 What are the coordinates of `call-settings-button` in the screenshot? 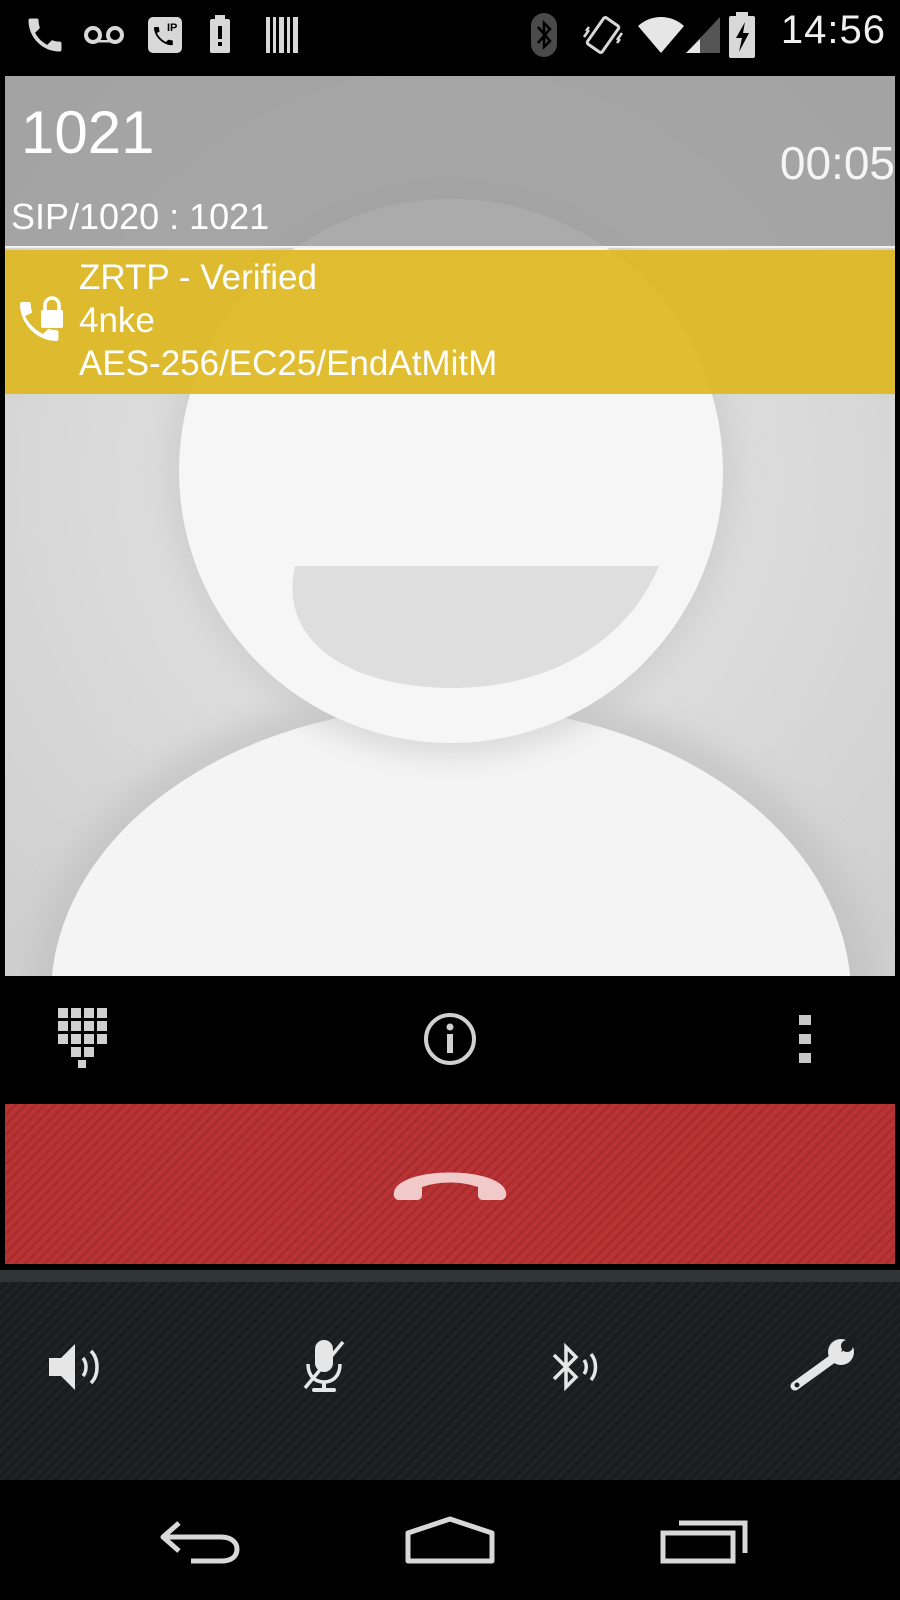 It's located at (824, 1367).